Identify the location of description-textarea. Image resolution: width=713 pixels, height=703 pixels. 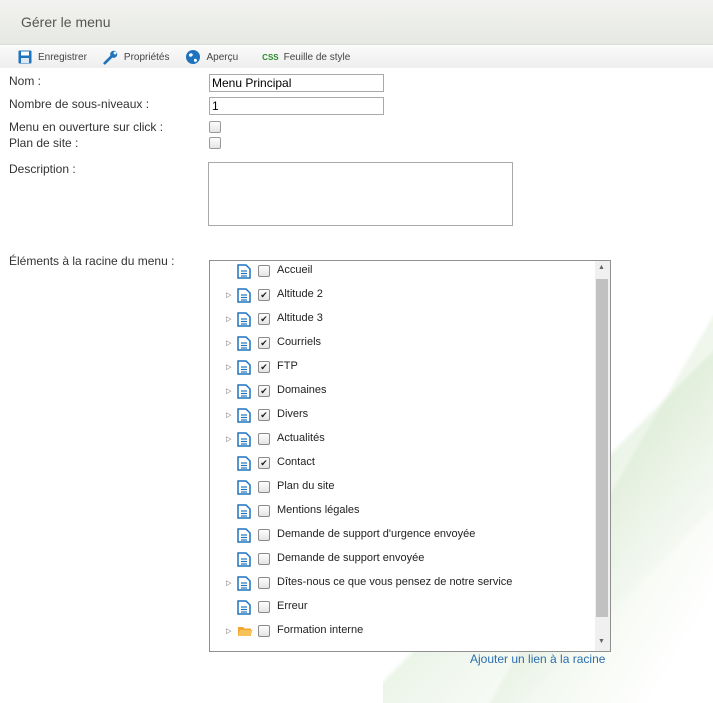
(360, 194).